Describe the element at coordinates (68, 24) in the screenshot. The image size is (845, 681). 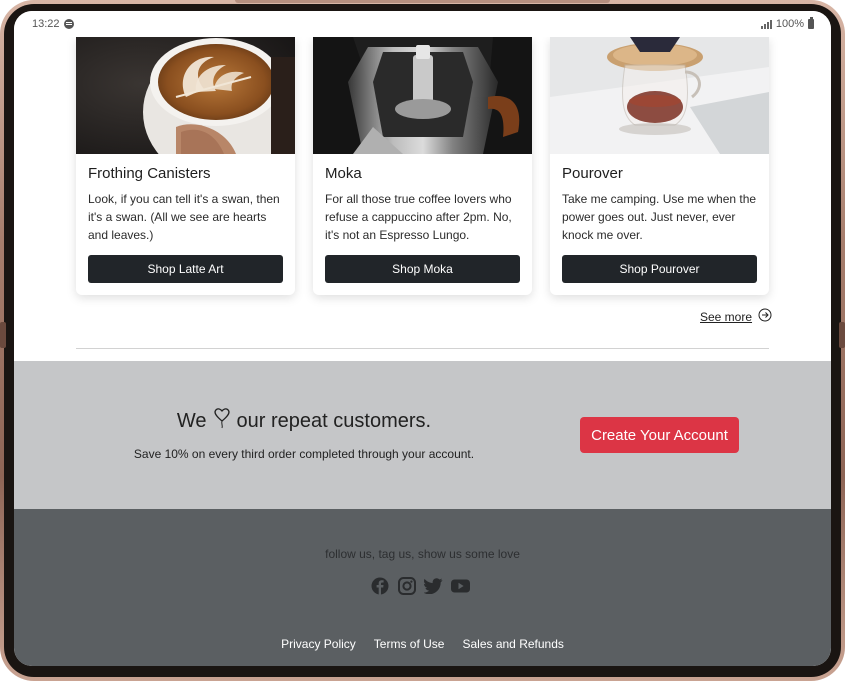
I see `spotify-icon` at that location.